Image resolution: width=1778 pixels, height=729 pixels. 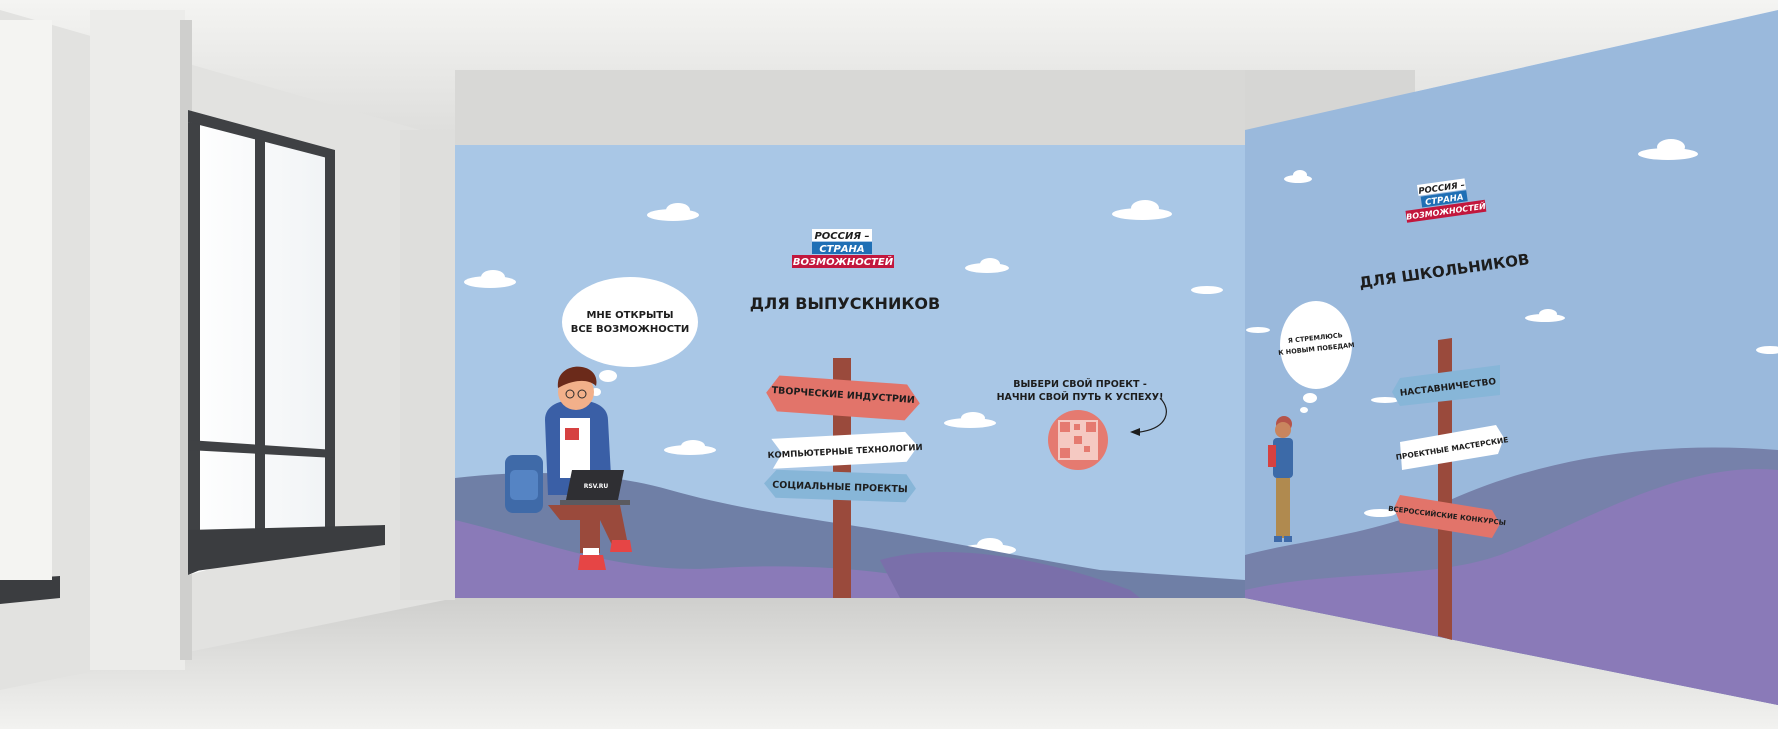 What do you see at coordinates (1078, 440) in the screenshot?
I see `qr-code` at bounding box center [1078, 440].